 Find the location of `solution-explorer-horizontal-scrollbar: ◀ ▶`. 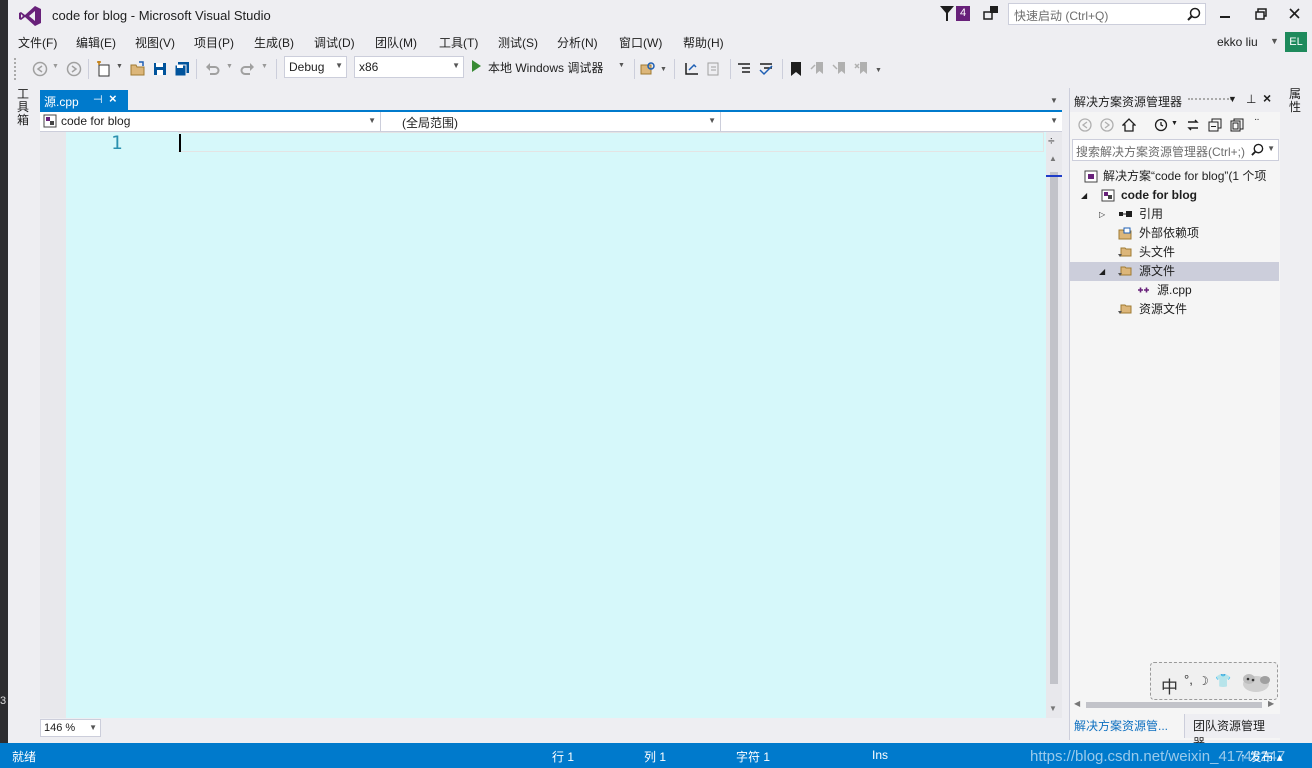

solution-explorer-horizontal-scrollbar: ◀ ▶ is located at coordinates (1175, 705).